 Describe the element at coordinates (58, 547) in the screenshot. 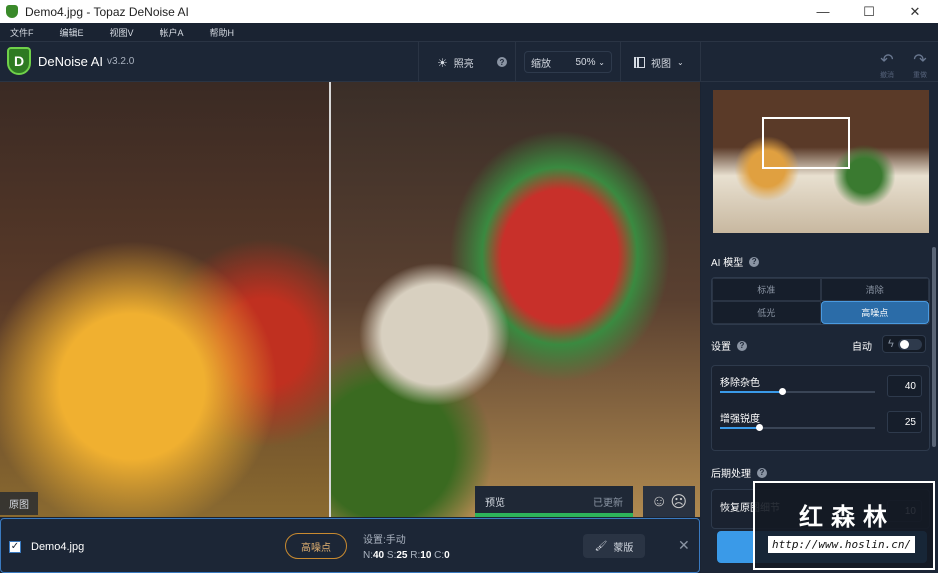

I see `file-name: Demo4.jpg` at that location.